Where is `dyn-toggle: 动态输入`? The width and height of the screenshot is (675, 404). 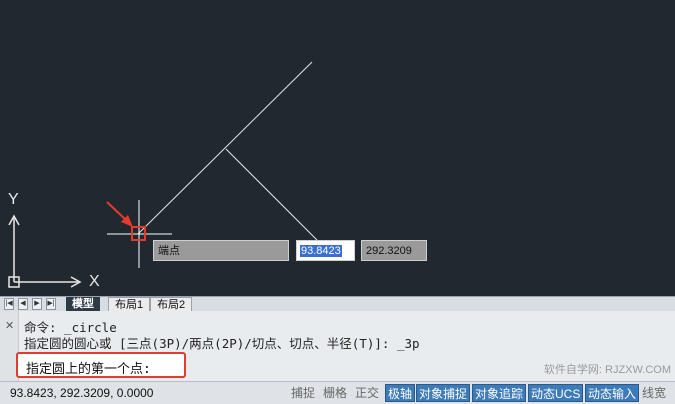
dyn-toggle: 动态输入 is located at coordinates (612, 393).